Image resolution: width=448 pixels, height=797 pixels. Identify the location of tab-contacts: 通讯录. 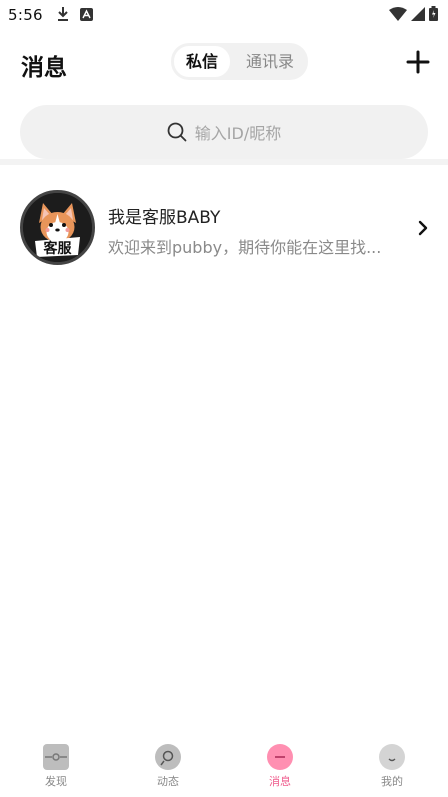
(270, 61).